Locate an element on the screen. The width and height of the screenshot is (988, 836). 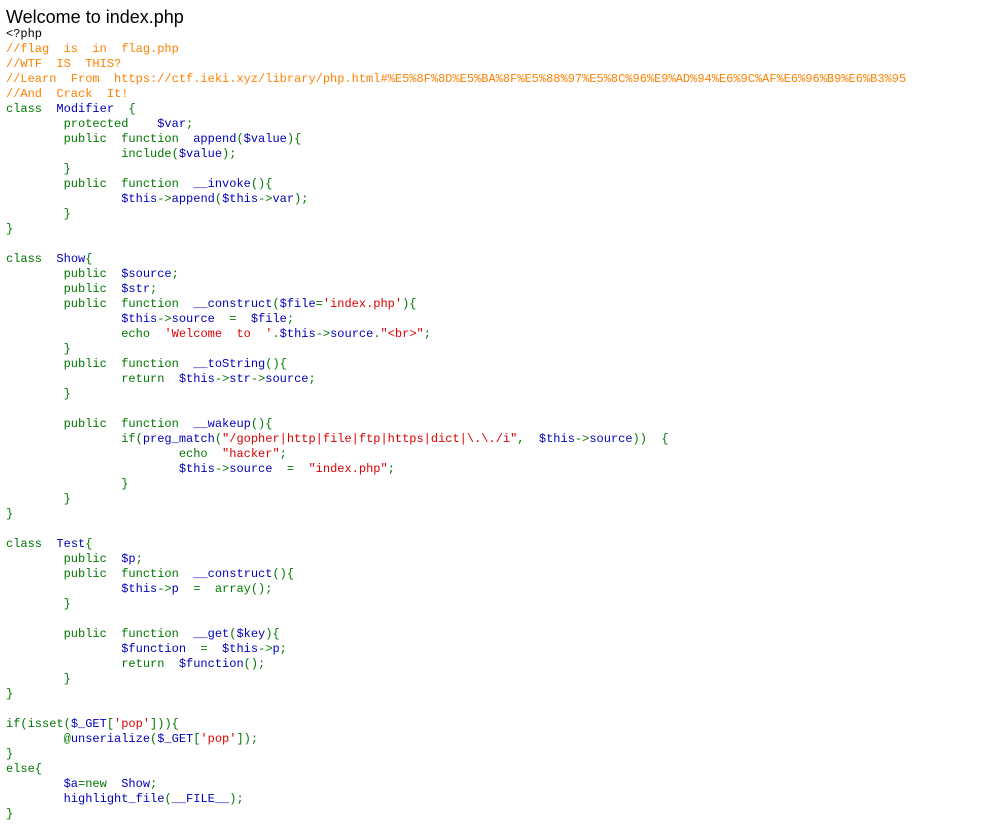
code-token-keyword: { is located at coordinates (132, 109).